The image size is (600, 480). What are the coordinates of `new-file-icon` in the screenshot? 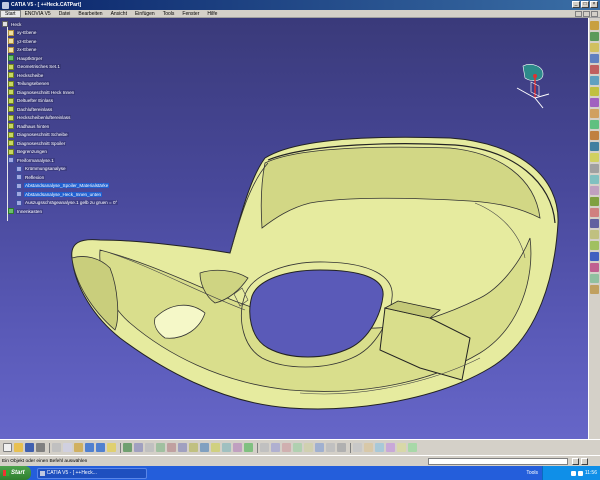 It's located at (7, 447).